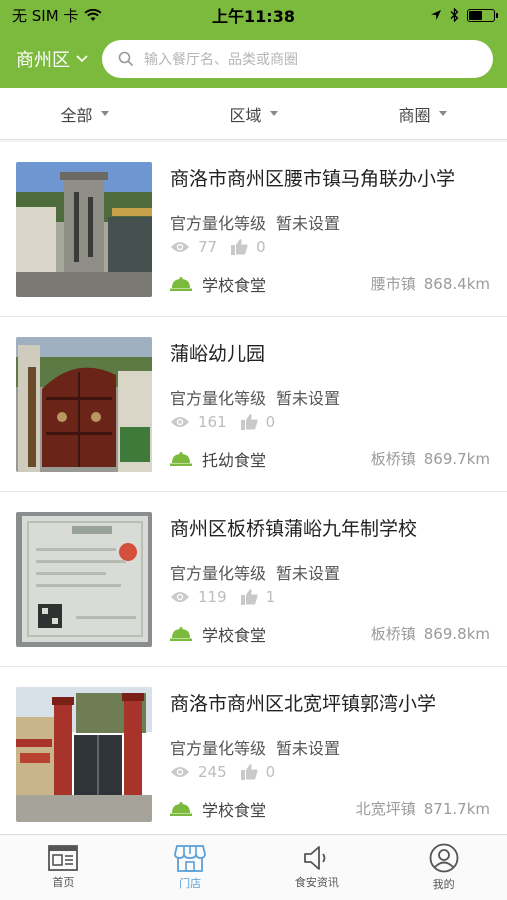 The height and width of the screenshot is (900, 507). What do you see at coordinates (294, 529) in the screenshot?
I see `restaurant-name: 商州区板桥镇蒲峪九年制学校` at bounding box center [294, 529].